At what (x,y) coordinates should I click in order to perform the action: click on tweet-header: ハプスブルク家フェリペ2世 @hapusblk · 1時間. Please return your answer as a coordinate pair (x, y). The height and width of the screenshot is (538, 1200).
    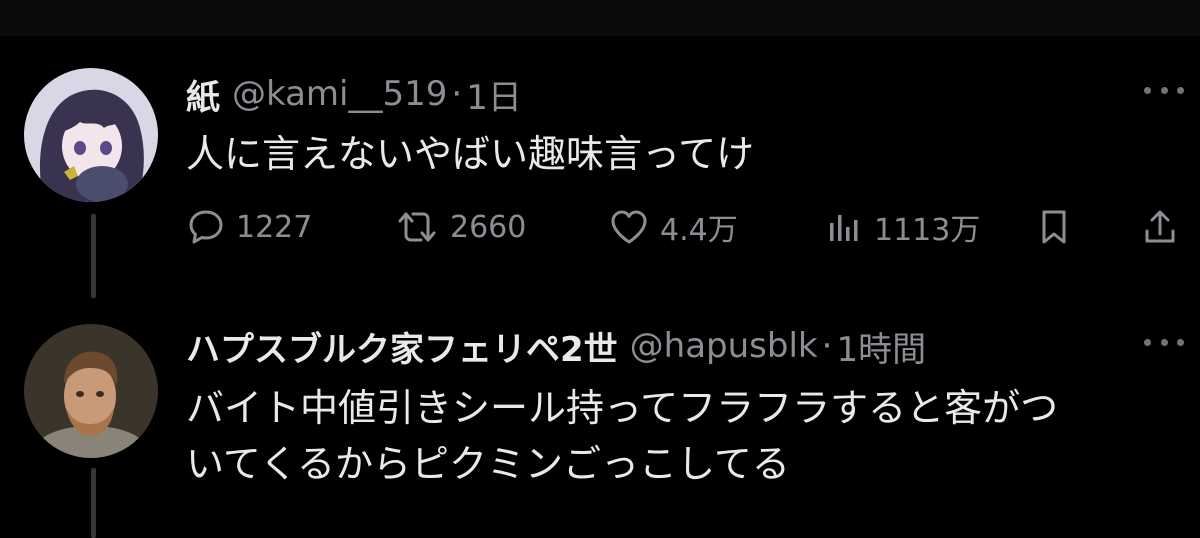
    Looking at the image, I should click on (556, 346).